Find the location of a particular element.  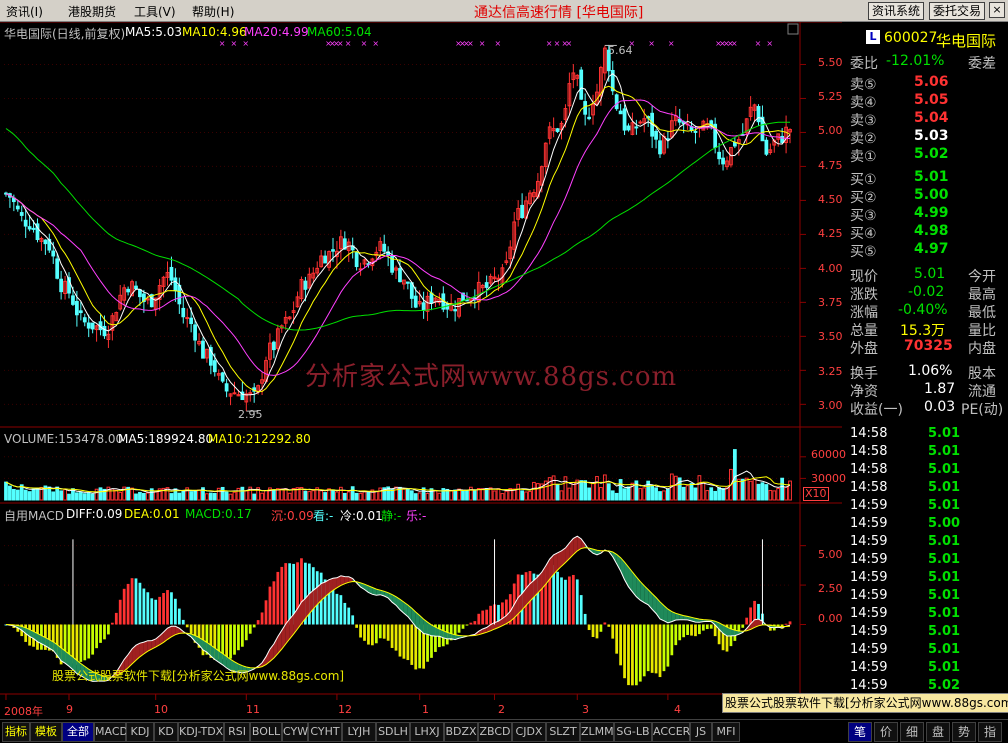

sell-label: 卖② is located at coordinates (863, 138).